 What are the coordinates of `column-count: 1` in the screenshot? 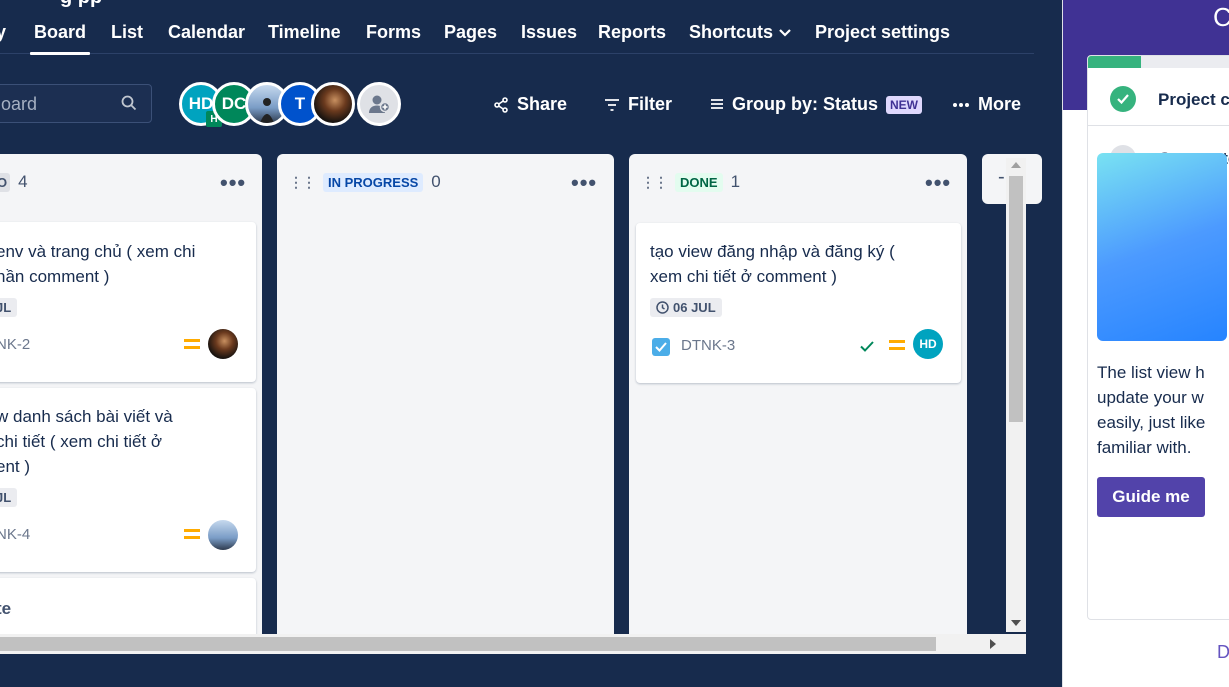 It's located at (735, 181).